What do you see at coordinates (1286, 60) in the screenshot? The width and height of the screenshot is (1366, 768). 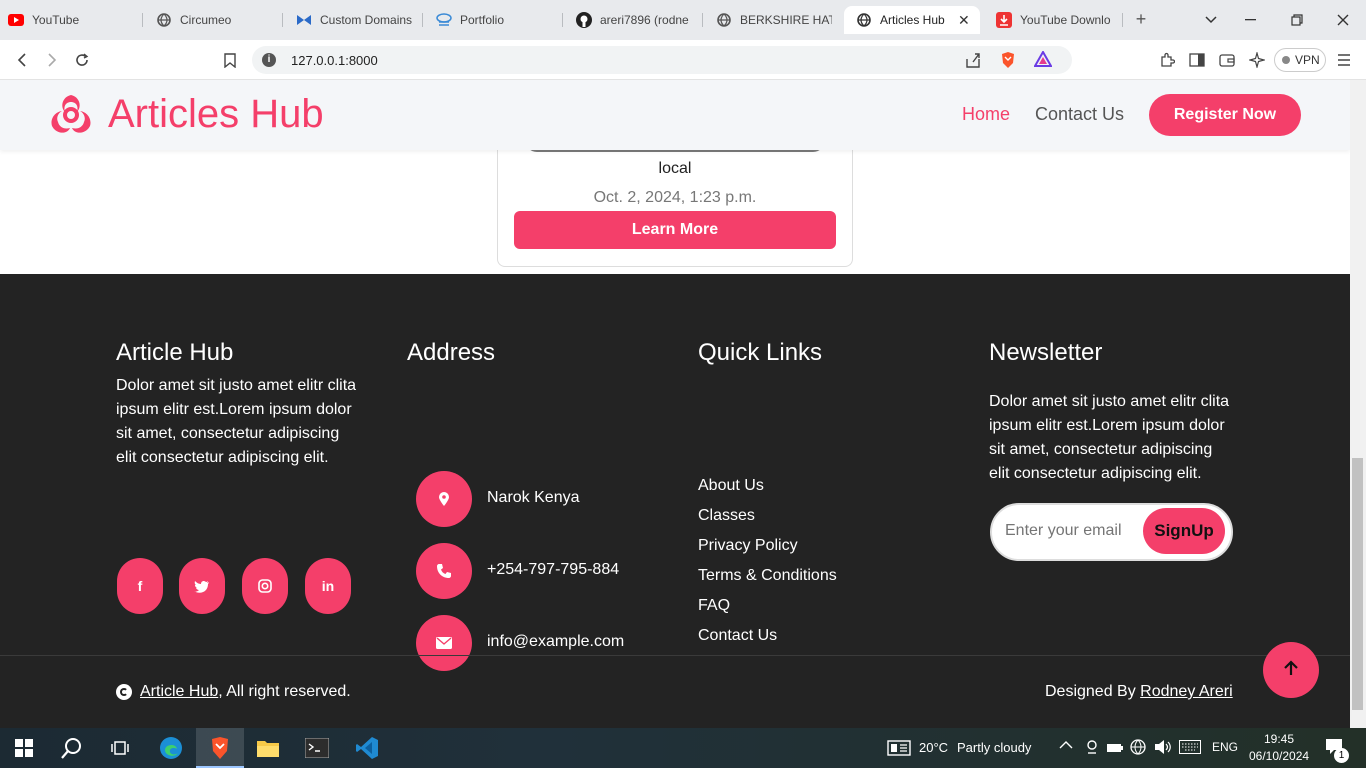 I see `vpn-status-icon` at bounding box center [1286, 60].